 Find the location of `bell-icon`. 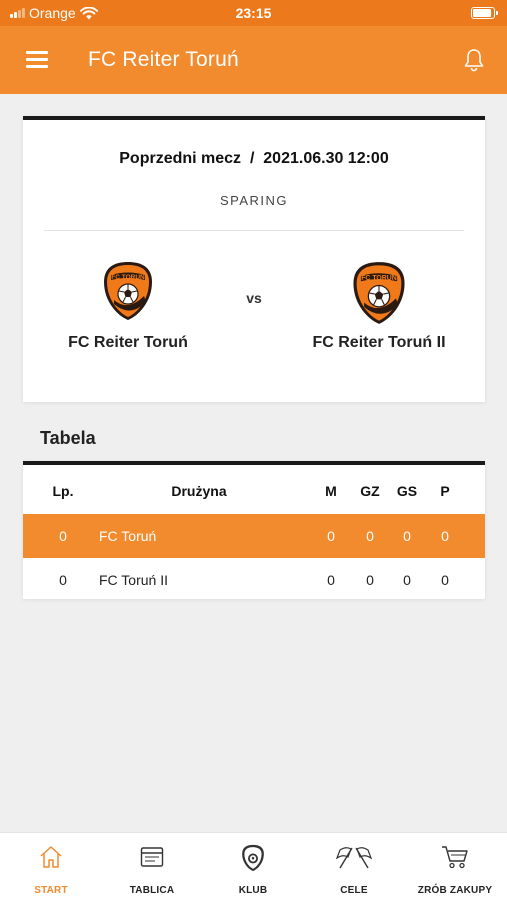

bell-icon is located at coordinates (474, 60).